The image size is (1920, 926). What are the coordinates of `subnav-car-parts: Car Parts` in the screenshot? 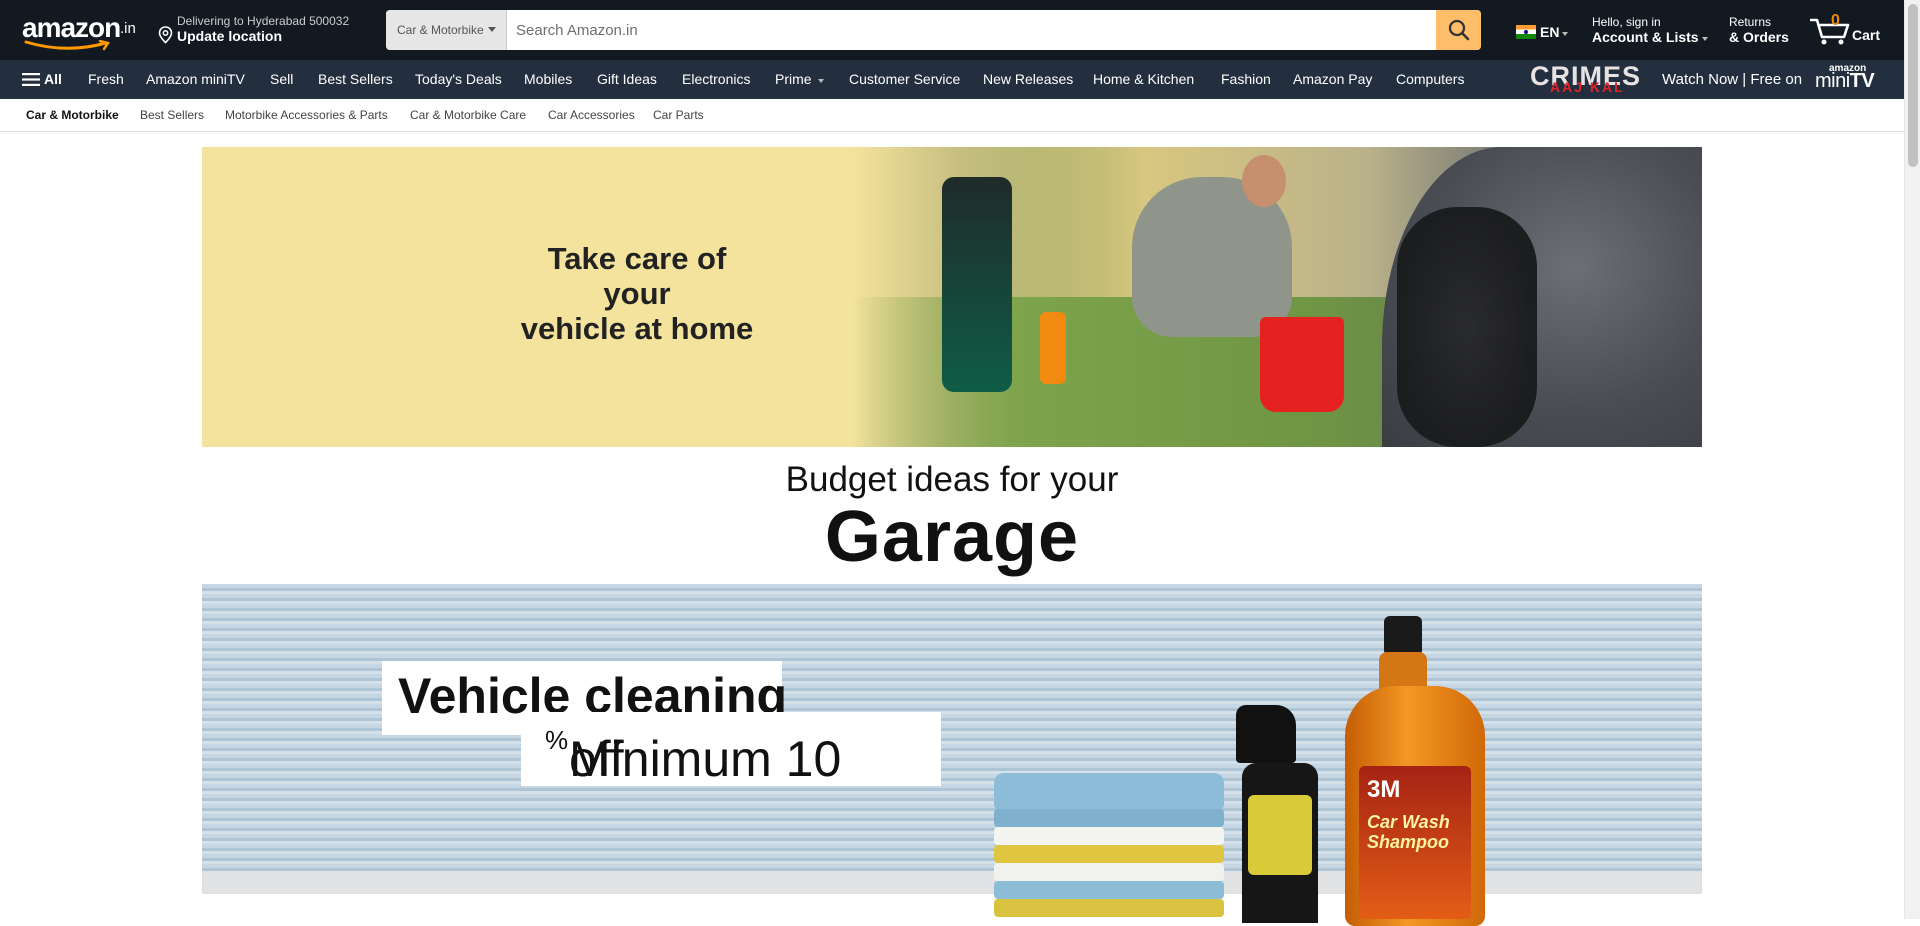 It's located at (678, 115).